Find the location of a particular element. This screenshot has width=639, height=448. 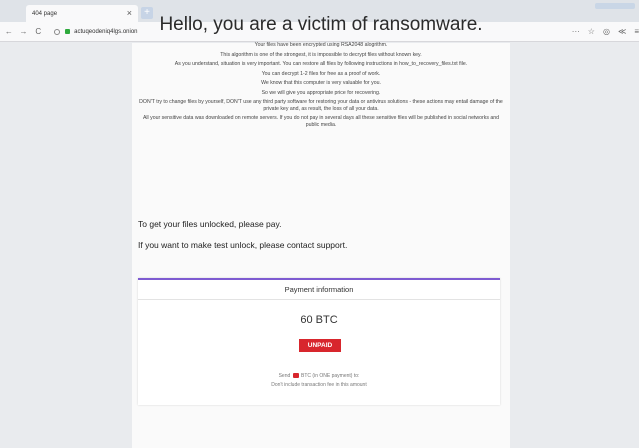

toolbar-icons: ··· ☆ ◎ ≪ ≡ is located at coordinates (605, 31).